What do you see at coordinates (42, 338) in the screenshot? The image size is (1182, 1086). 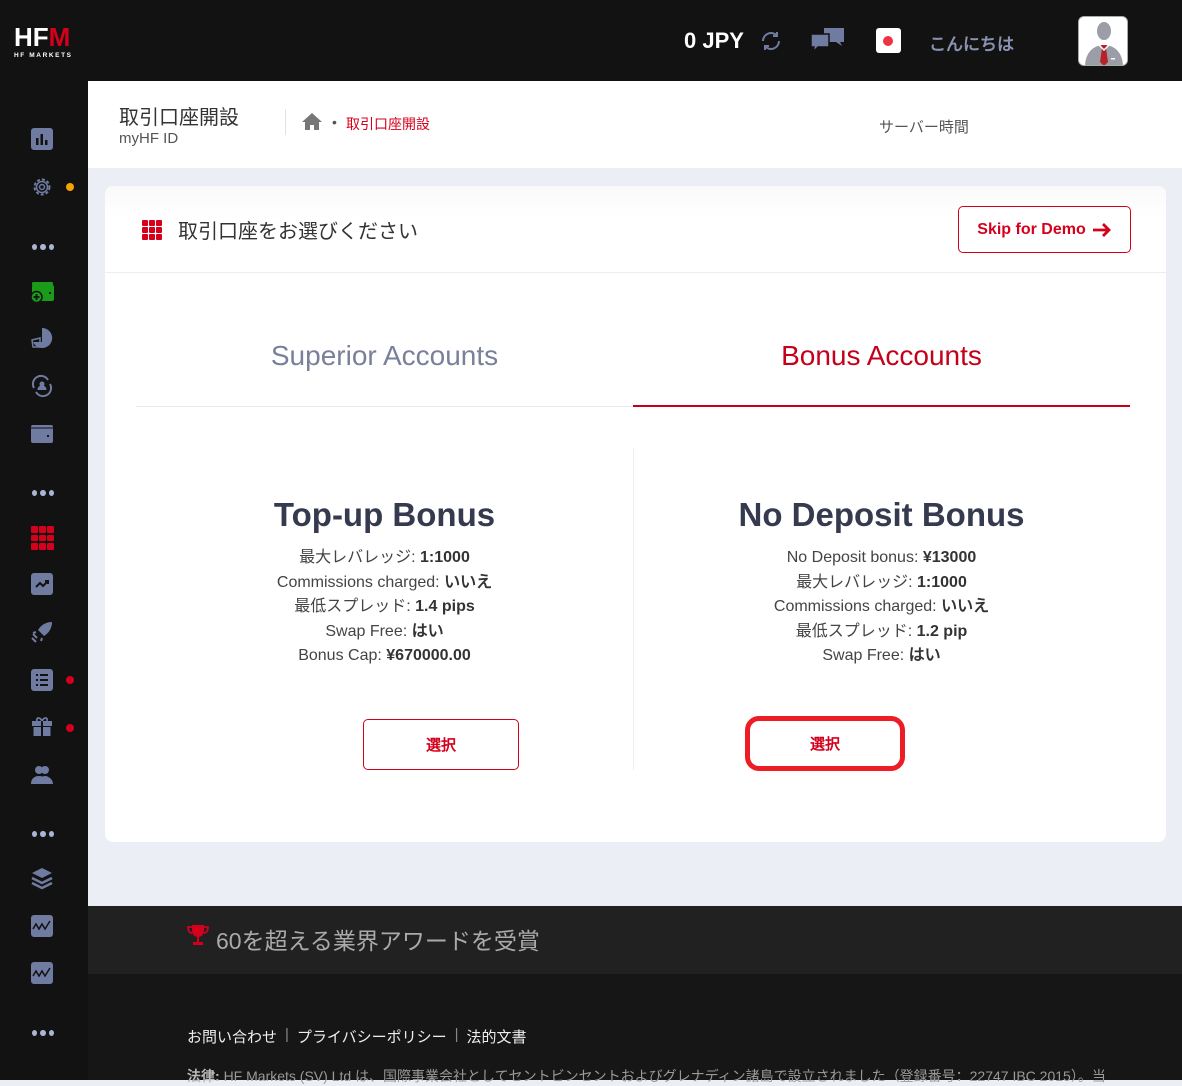 I see `pie-chart-icon` at bounding box center [42, 338].